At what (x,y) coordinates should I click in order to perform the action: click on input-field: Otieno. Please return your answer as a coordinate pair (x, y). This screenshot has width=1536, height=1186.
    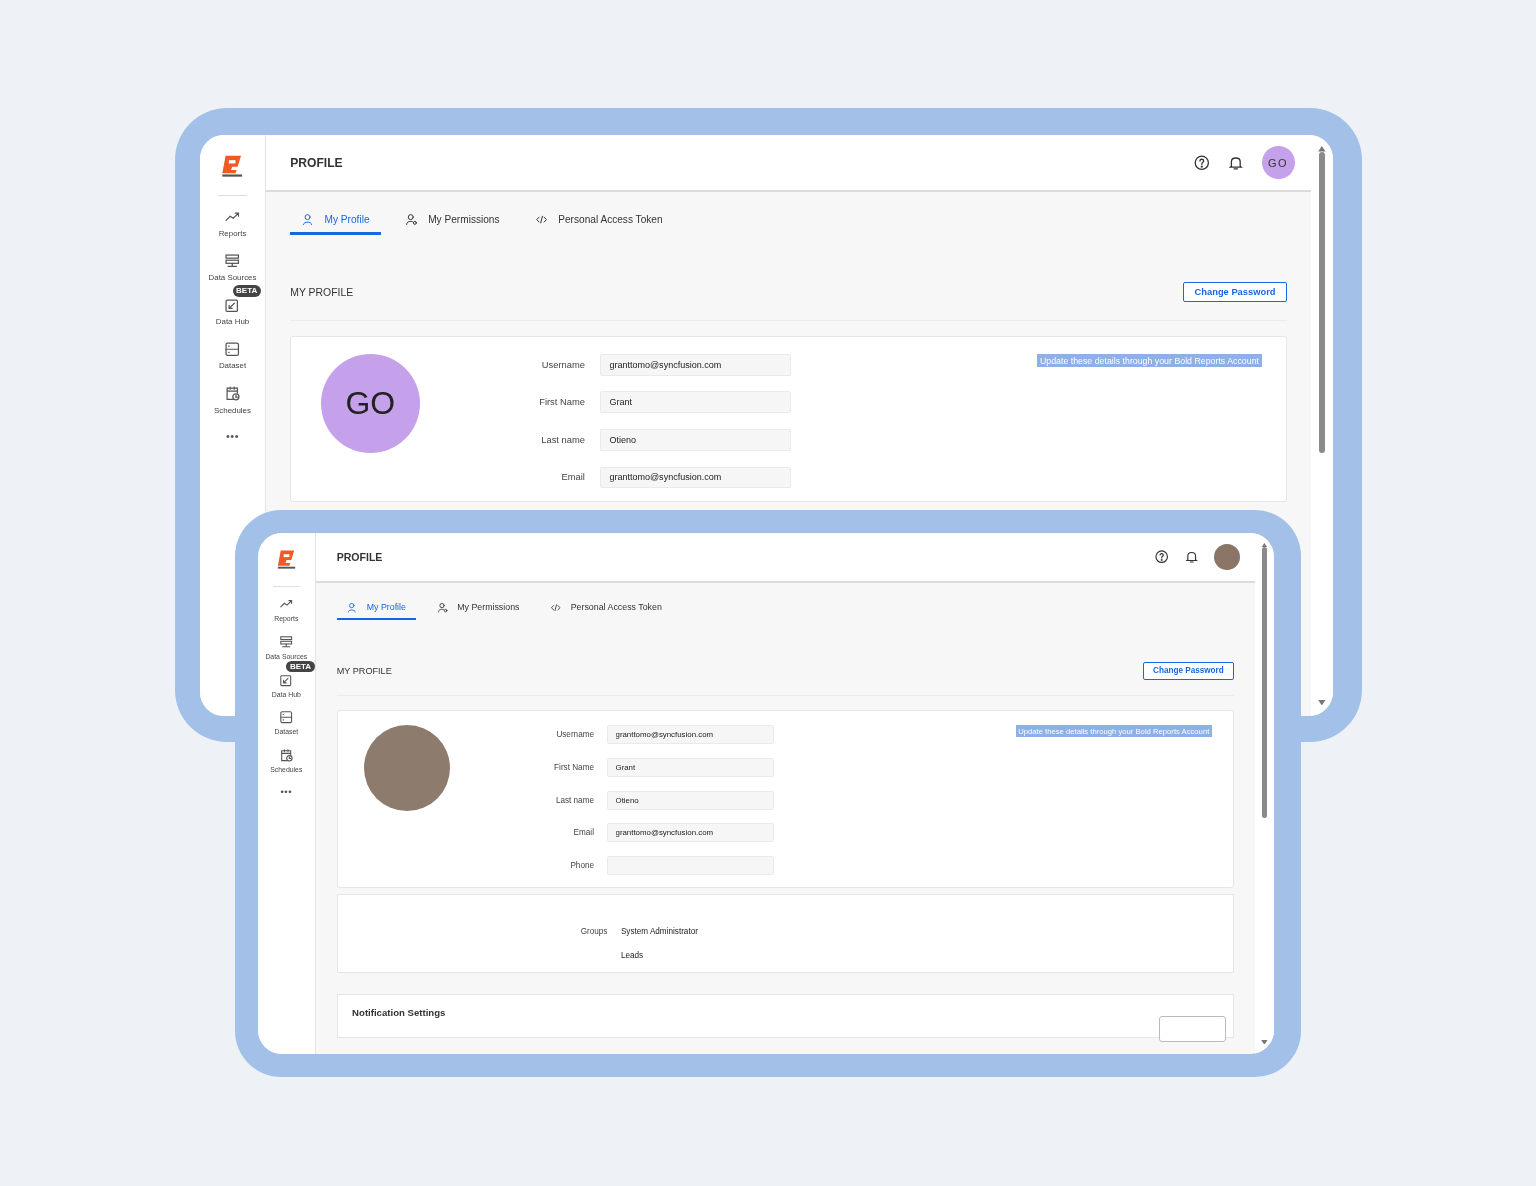
    Looking at the image, I should click on (695, 440).